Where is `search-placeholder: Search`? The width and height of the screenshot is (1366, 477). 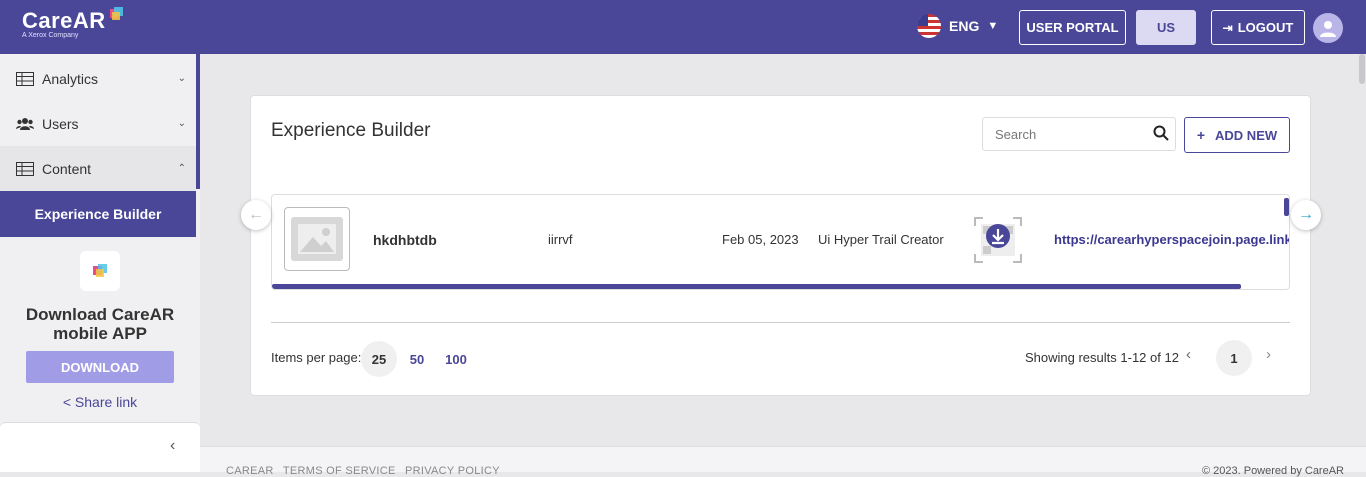
search-placeholder: Search is located at coordinates (1016, 134).